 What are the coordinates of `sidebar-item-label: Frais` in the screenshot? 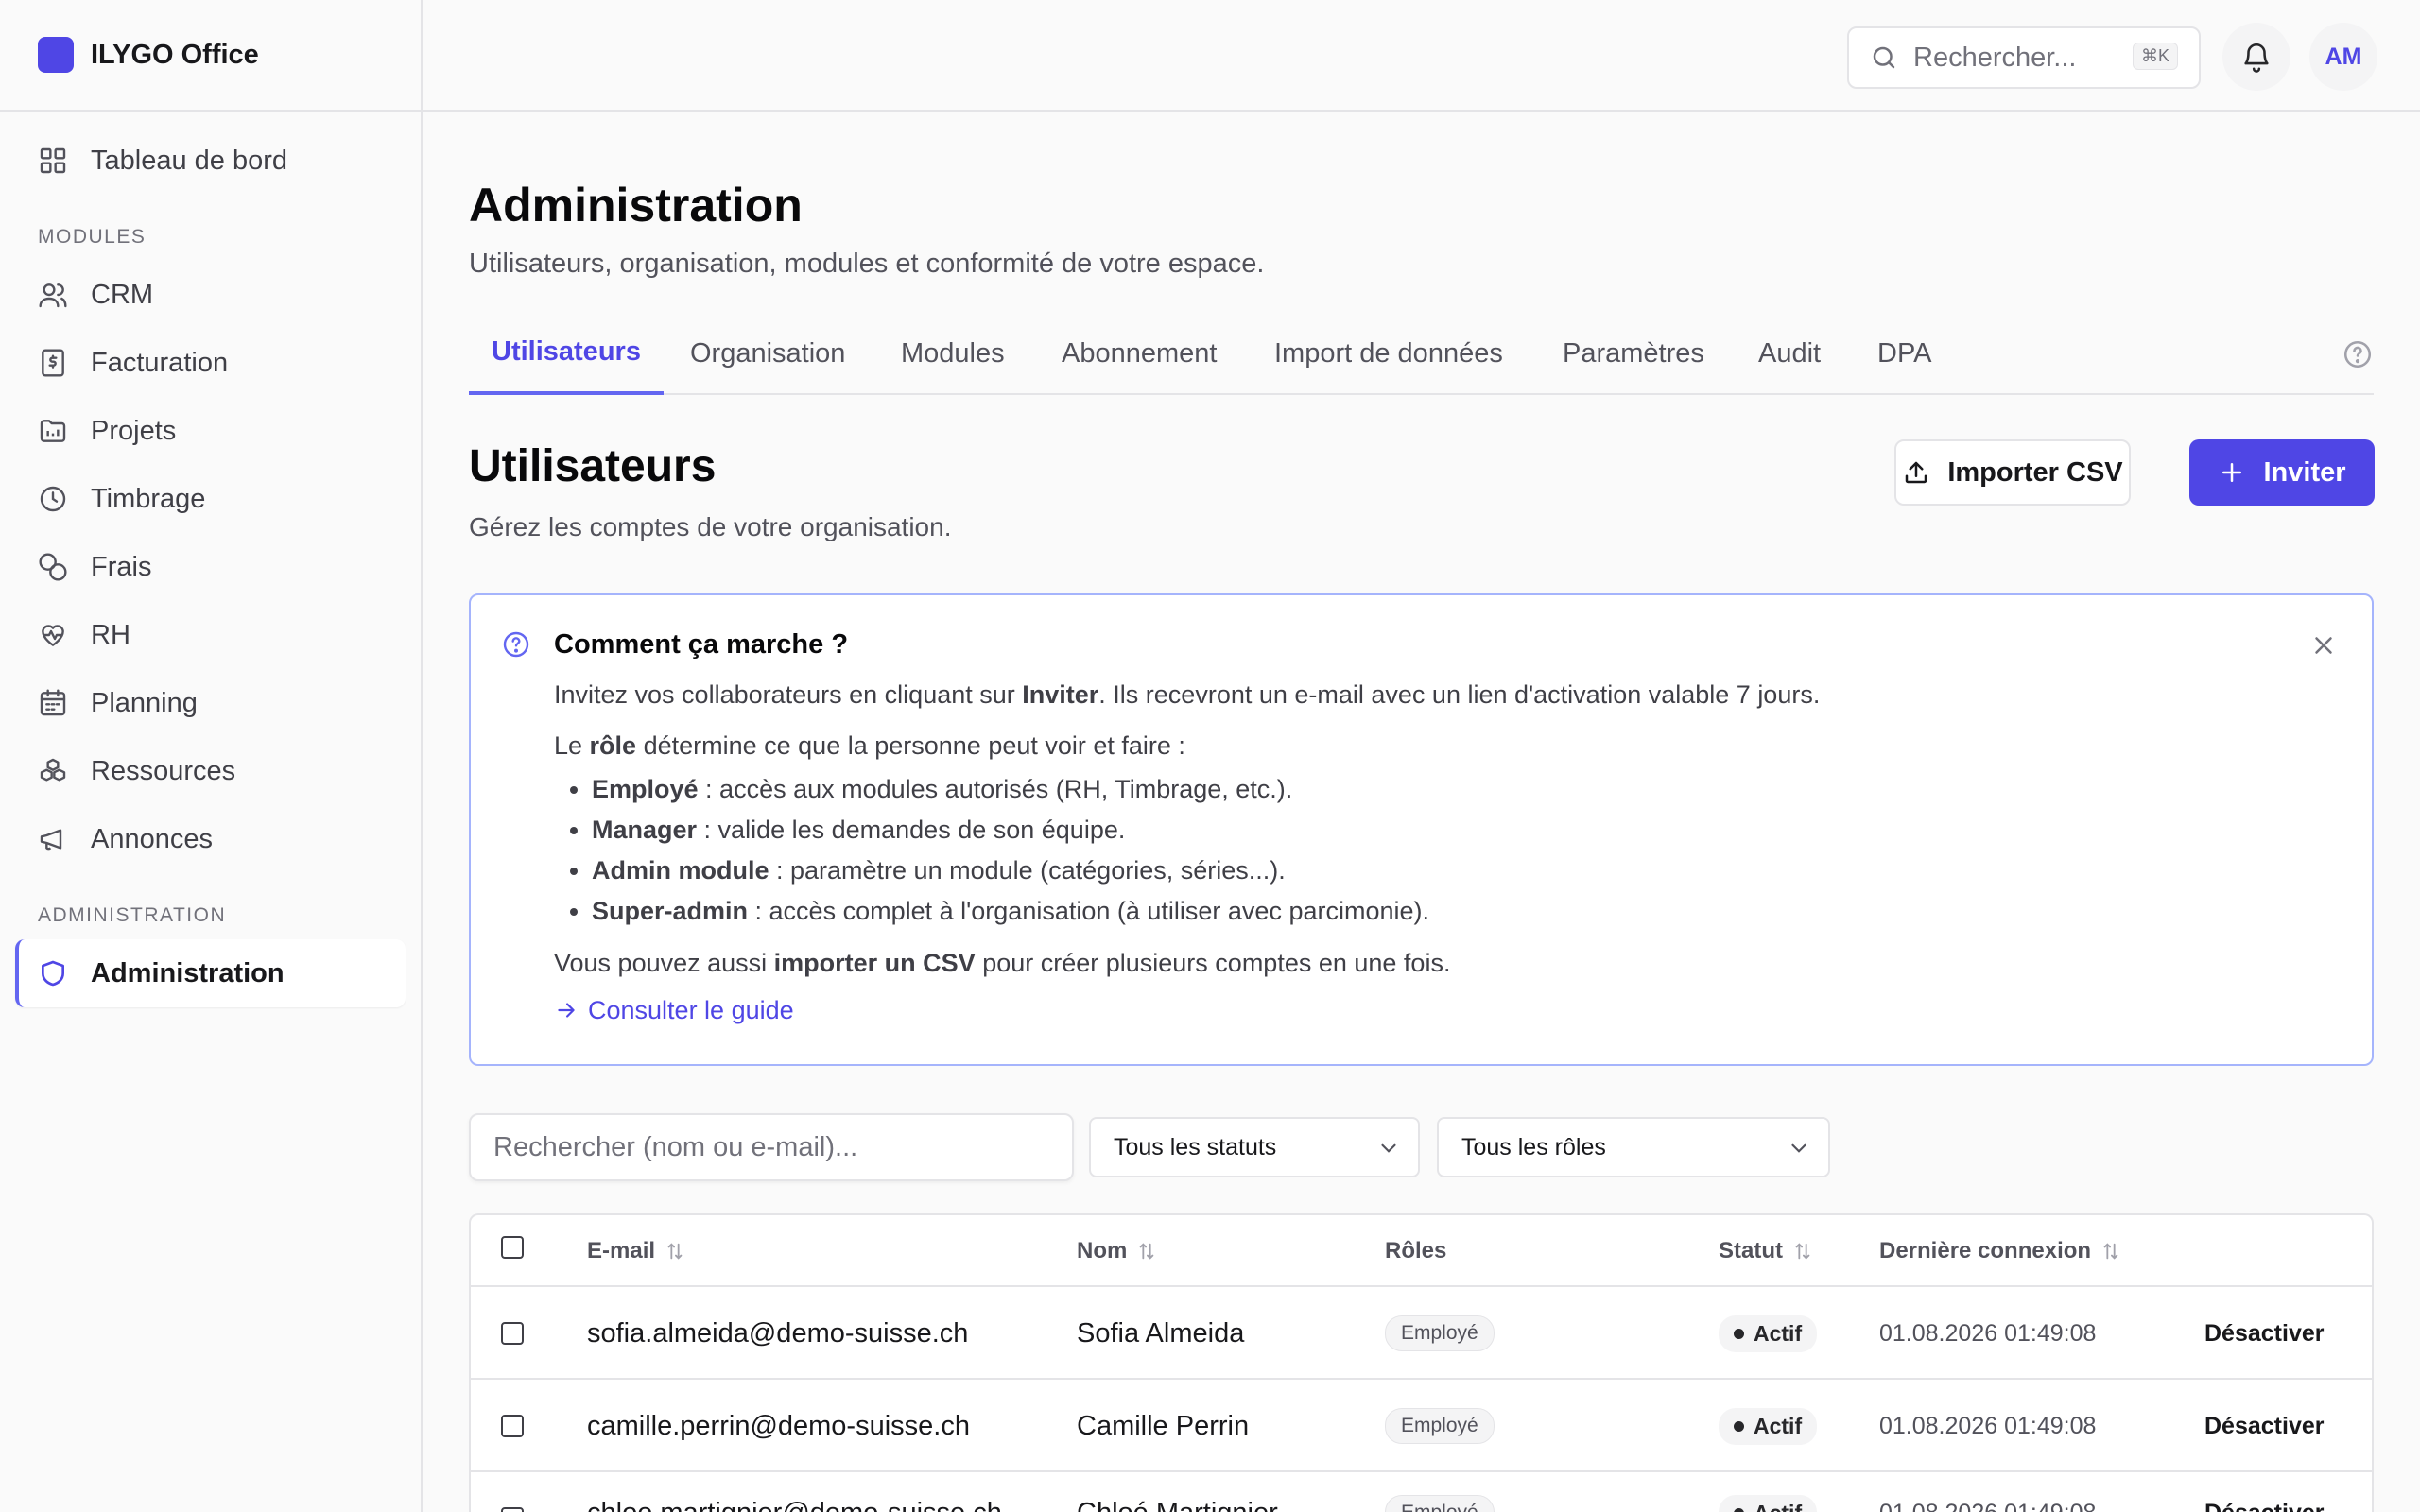 It's located at (122, 566).